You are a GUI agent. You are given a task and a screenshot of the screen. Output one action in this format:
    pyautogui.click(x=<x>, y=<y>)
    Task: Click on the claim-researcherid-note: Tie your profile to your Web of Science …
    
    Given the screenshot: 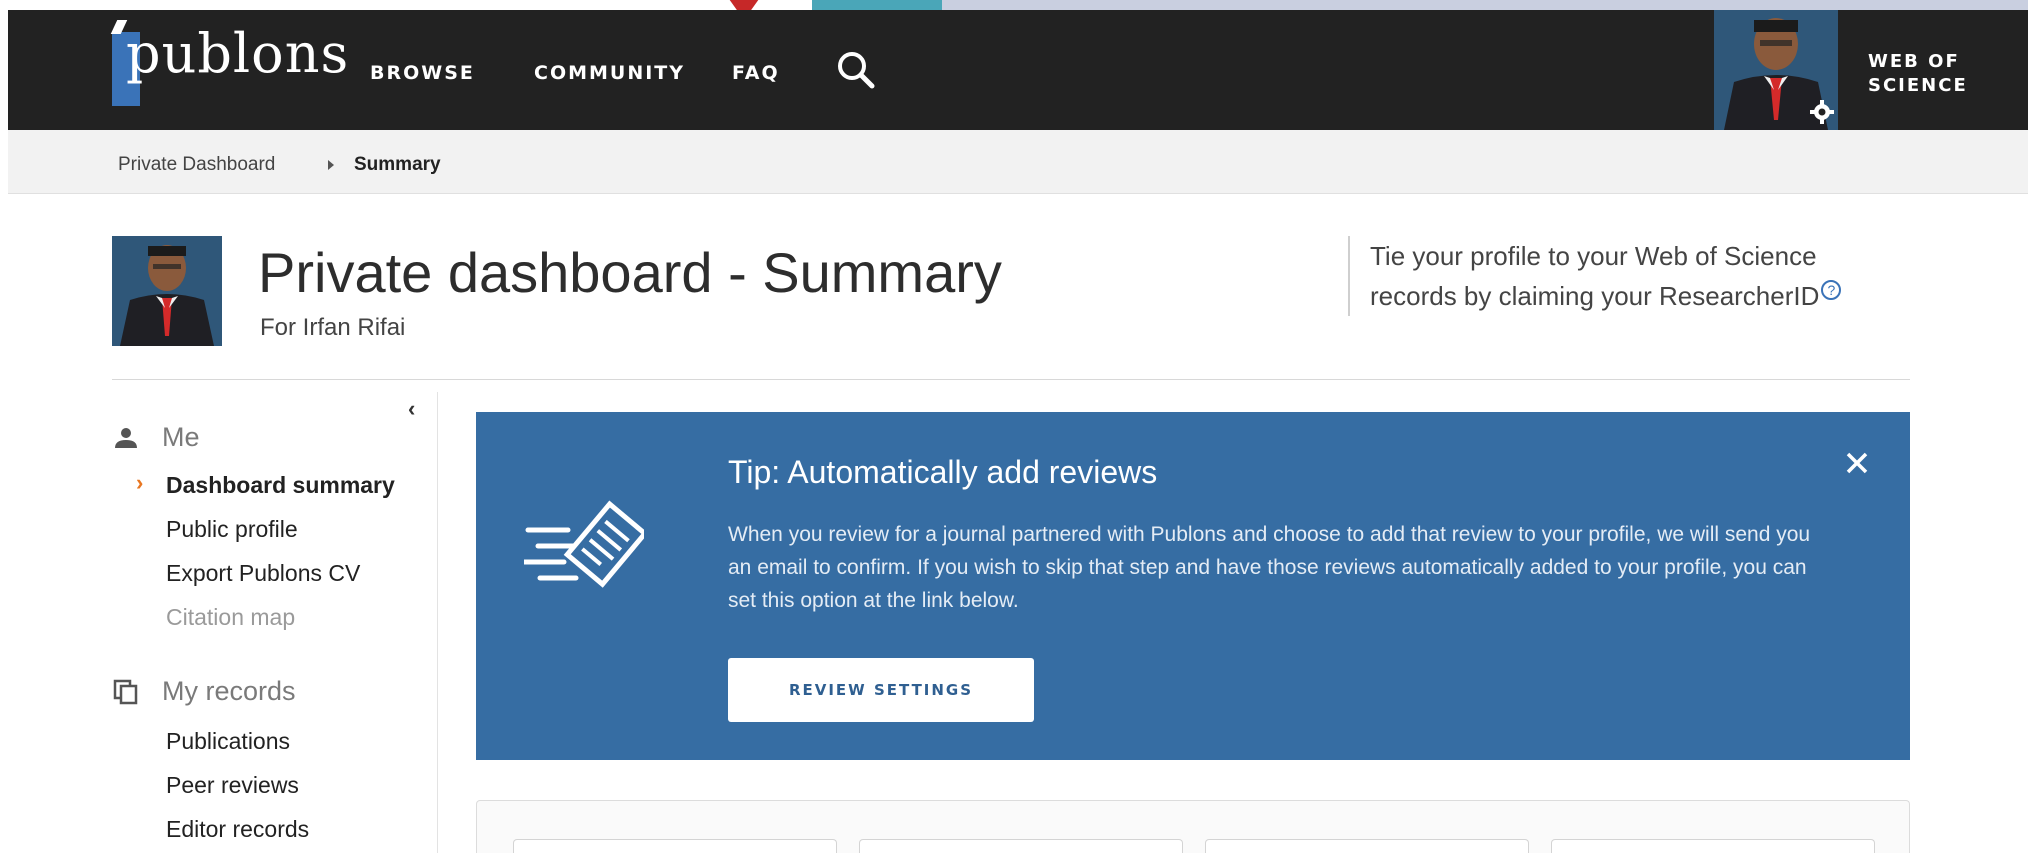 What is the action you would take?
    pyautogui.click(x=1628, y=276)
    